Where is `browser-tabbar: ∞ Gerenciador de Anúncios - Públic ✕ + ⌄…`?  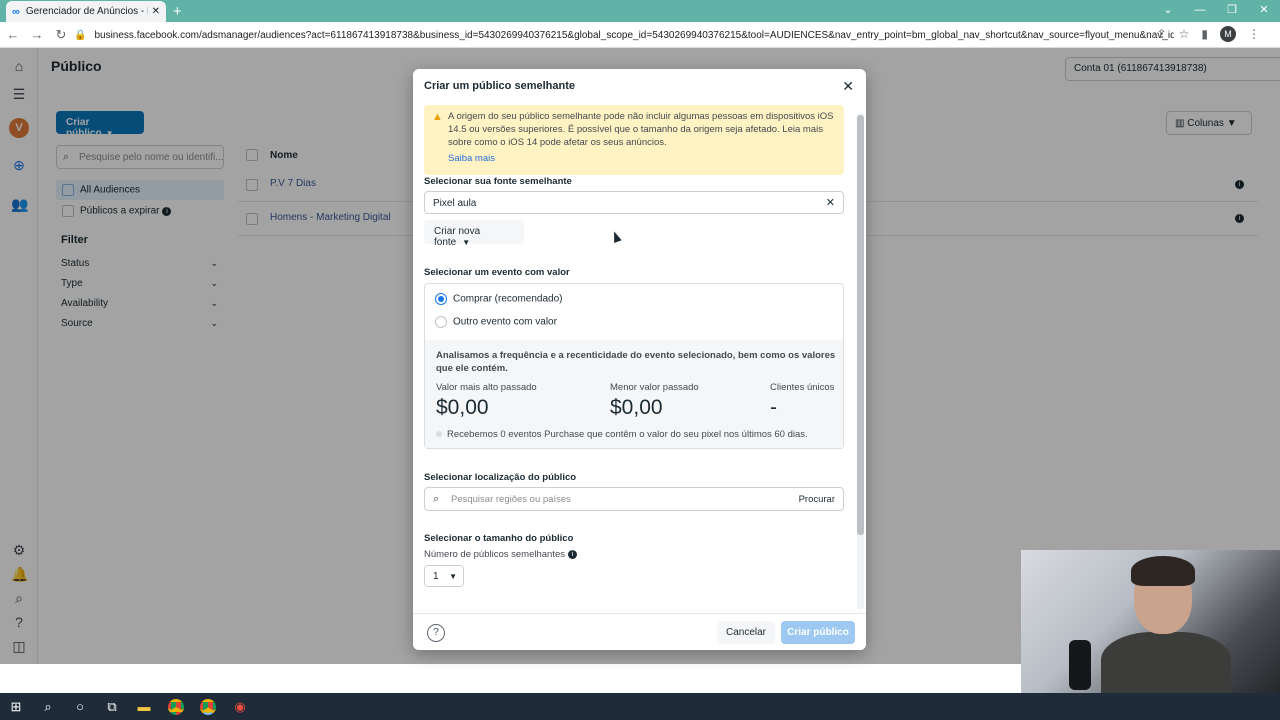 browser-tabbar: ∞ Gerenciador de Anúncios - Públic ✕ + ⌄… is located at coordinates (640, 11).